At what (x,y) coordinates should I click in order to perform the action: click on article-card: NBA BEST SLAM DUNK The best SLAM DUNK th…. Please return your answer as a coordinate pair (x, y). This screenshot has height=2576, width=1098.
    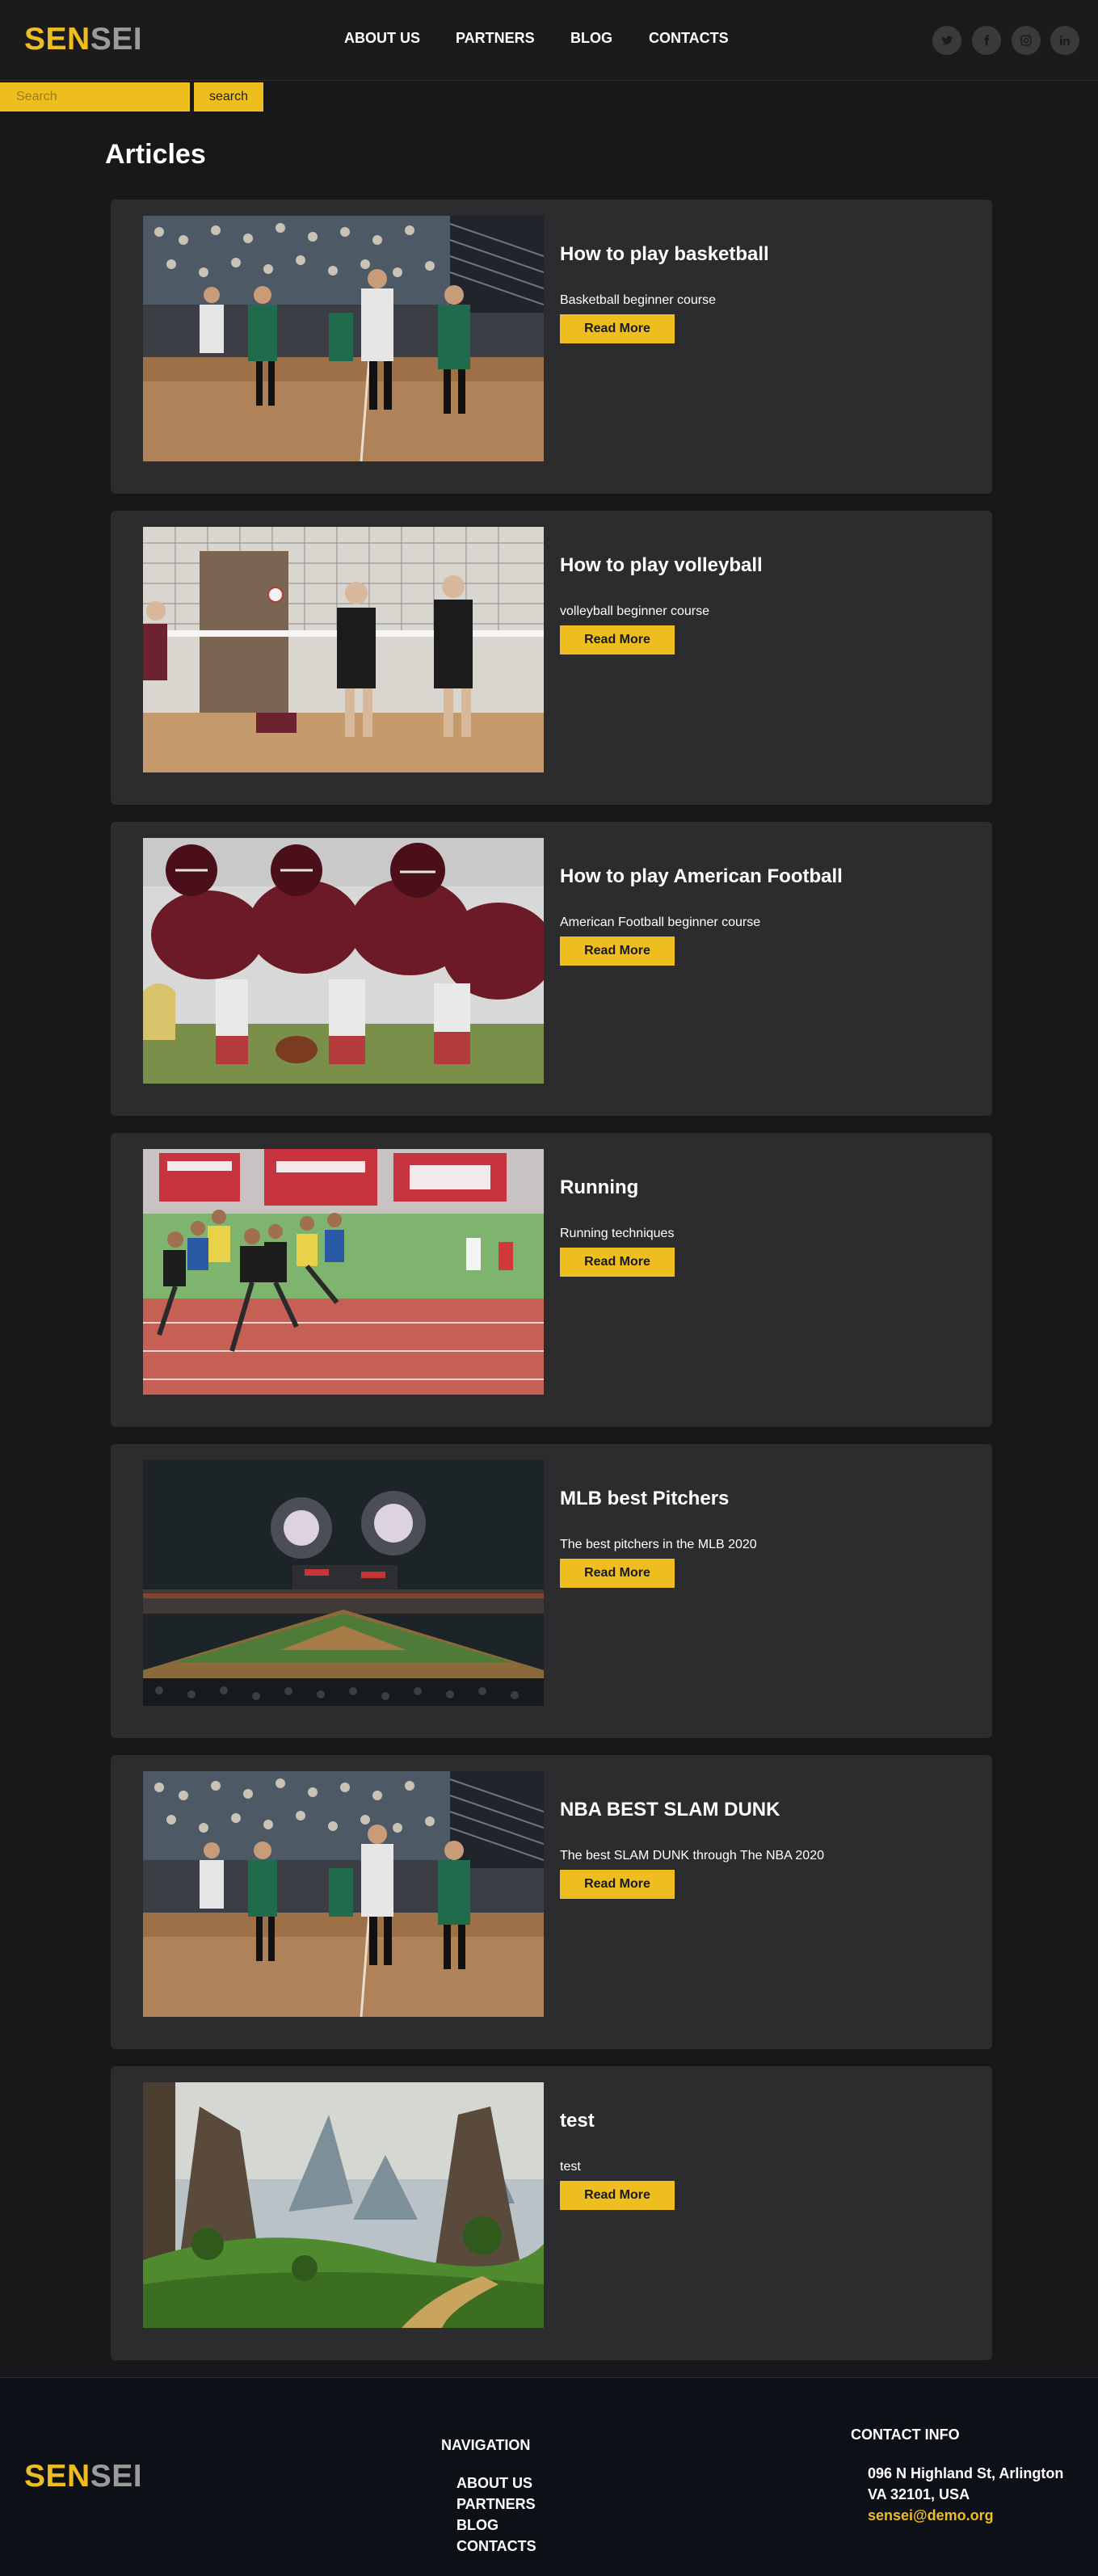
    Looking at the image, I should click on (551, 1902).